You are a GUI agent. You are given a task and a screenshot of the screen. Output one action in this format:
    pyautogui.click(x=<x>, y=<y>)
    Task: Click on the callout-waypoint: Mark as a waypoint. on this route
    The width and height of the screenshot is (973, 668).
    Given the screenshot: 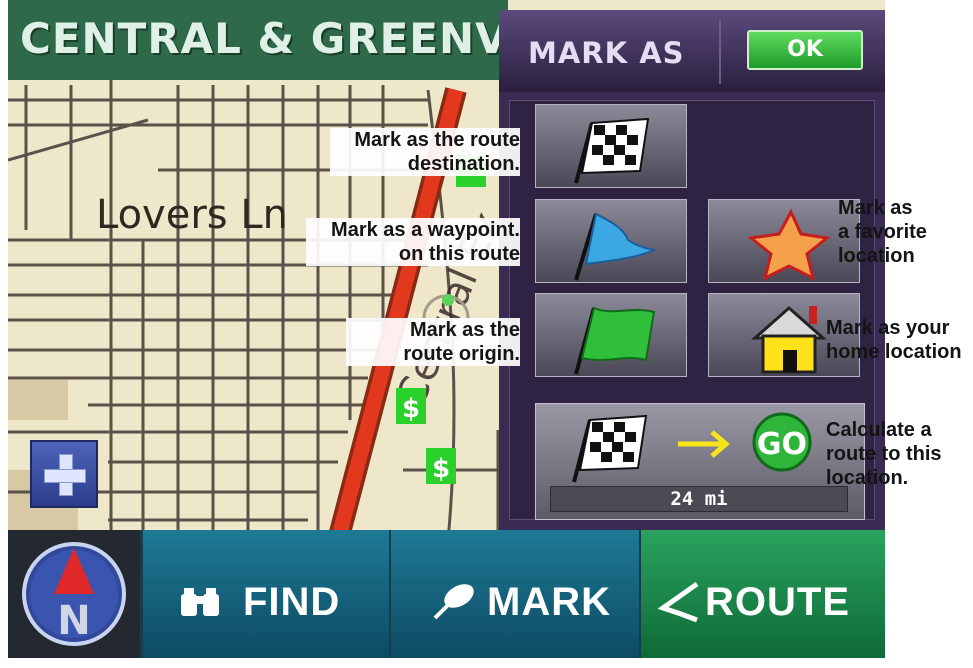 What is the action you would take?
    pyautogui.click(x=413, y=242)
    